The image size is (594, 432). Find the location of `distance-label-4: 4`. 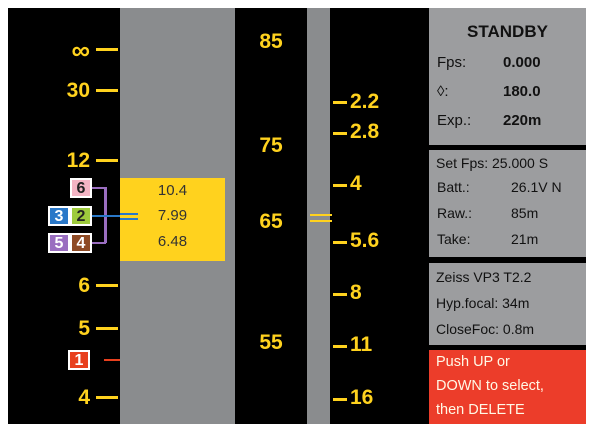

distance-label-4: 4 is located at coordinates (84, 397).